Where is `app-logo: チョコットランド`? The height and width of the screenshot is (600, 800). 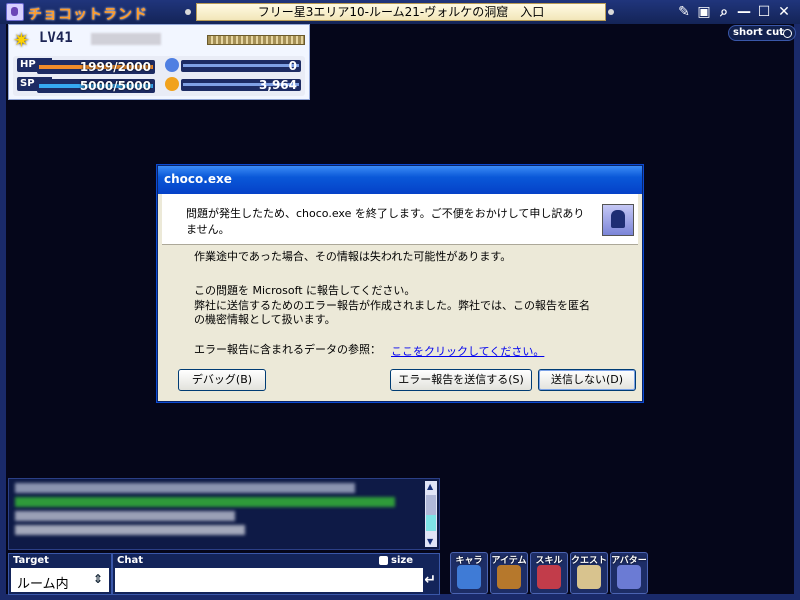
app-logo: チョコットランド is located at coordinates (88, 15).